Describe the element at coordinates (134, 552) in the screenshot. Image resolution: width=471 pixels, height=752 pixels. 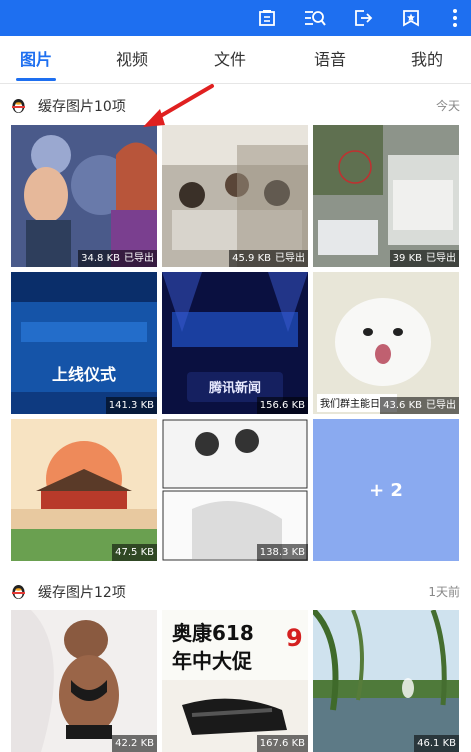
I see `image-info-badge: 47.5 KB` at that location.